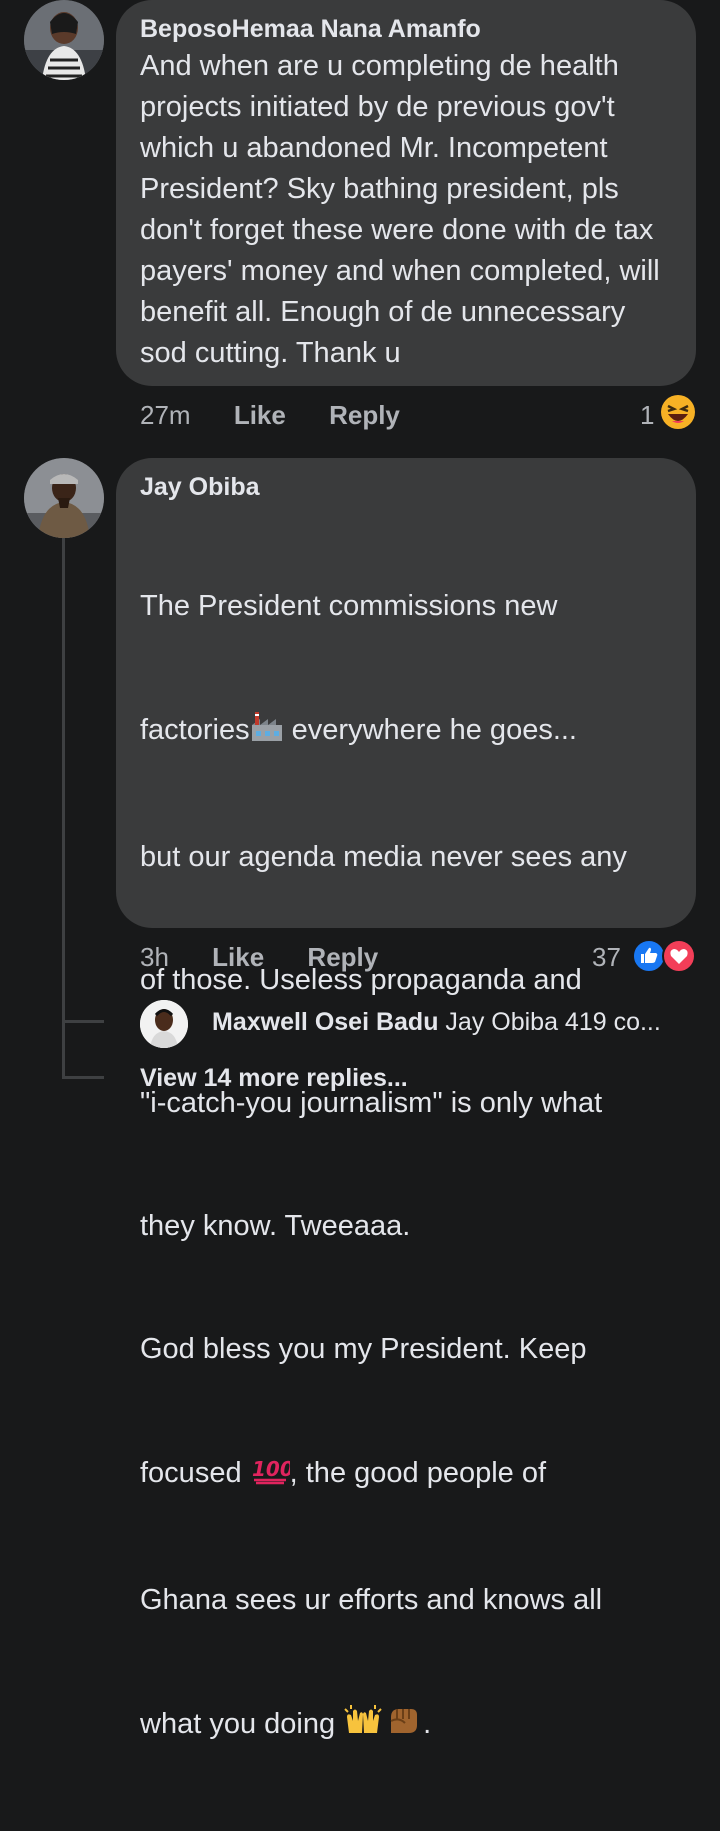 The height and width of the screenshot is (1831, 720). Describe the element at coordinates (418, 1473) in the screenshot. I see `comment-segment: , the good people of` at that location.